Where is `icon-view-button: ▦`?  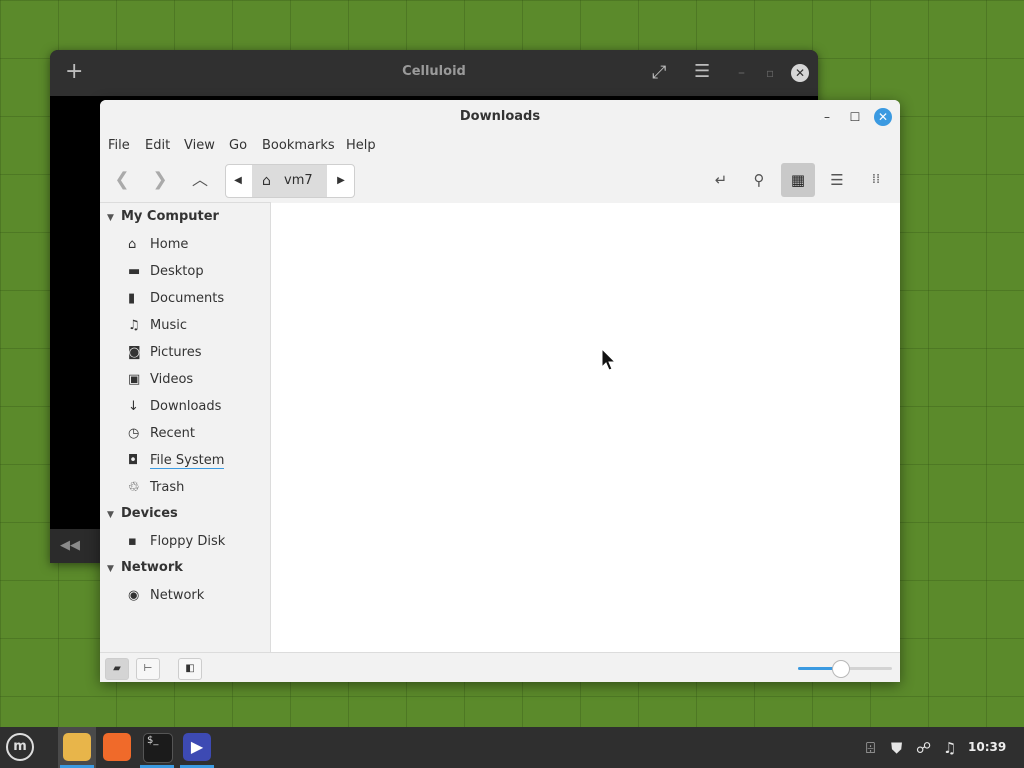
icon-view-button: ▦ is located at coordinates (798, 180).